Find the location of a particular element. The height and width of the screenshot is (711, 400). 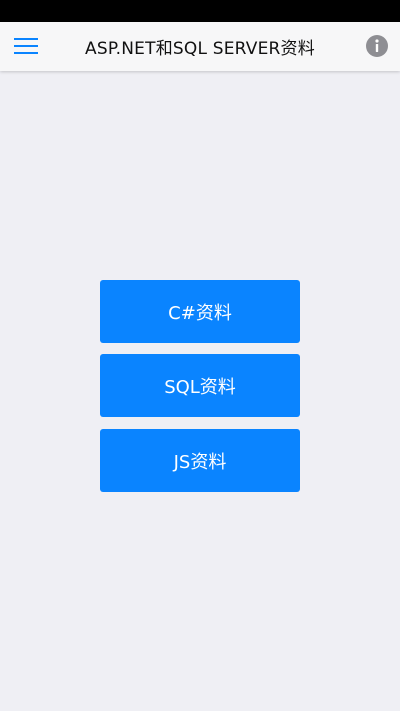

info-icon is located at coordinates (377, 46).